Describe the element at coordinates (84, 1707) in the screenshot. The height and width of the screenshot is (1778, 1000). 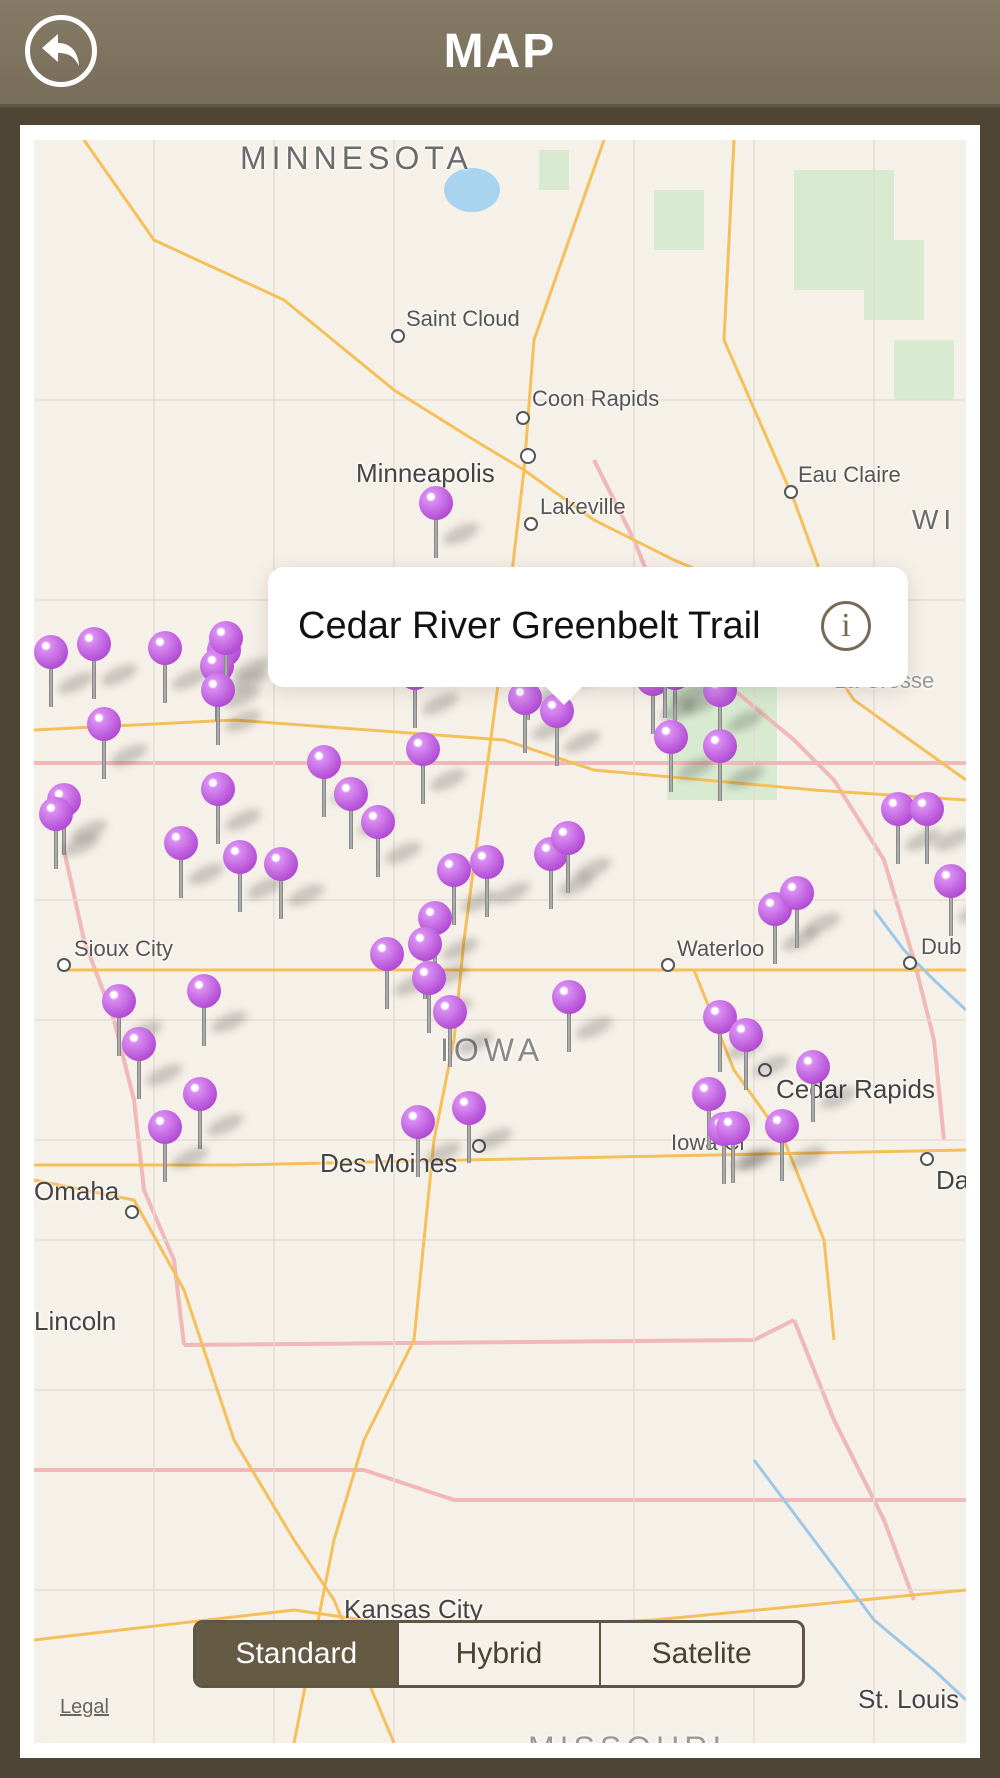
I see `legal-link: Legal` at that location.